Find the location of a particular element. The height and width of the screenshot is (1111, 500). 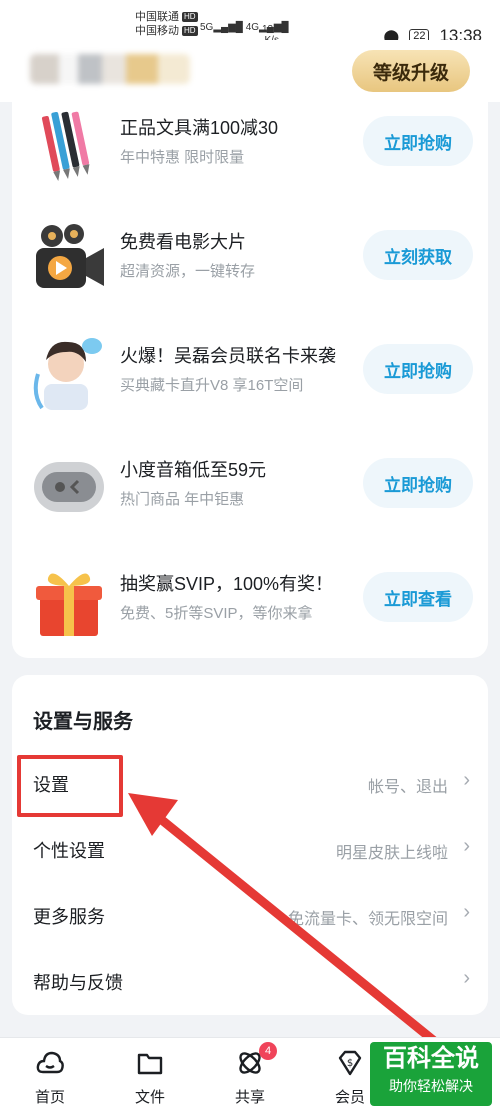

nav-label: 文件 is located at coordinates (149, 1097).